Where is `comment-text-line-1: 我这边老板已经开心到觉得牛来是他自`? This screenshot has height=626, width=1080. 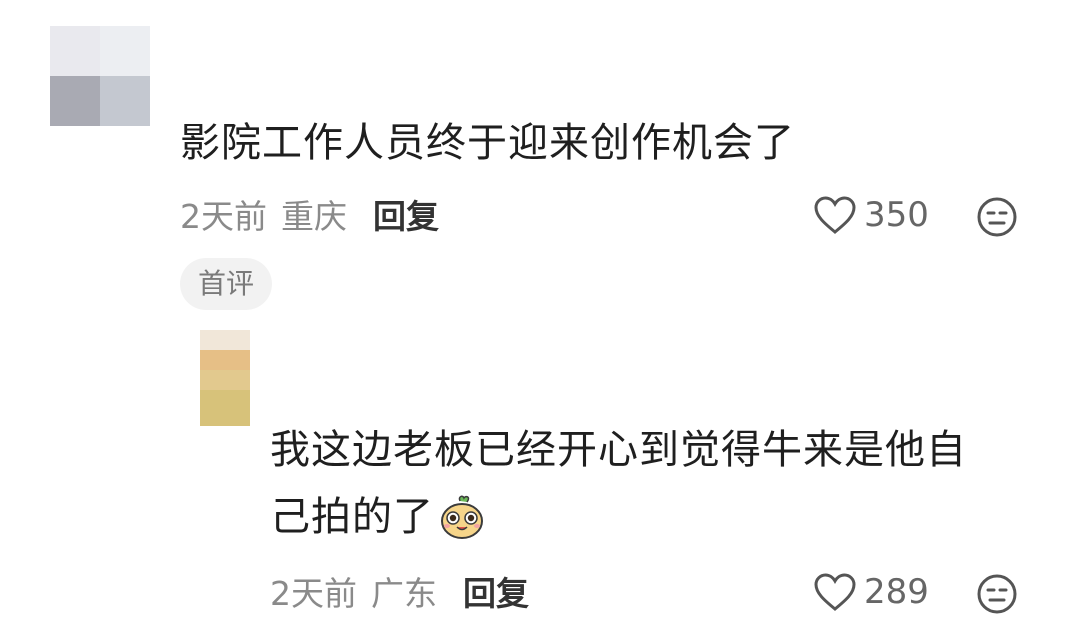 comment-text-line-1: 我这边老板已经开心到觉得牛来是他自 is located at coordinates (618, 450).